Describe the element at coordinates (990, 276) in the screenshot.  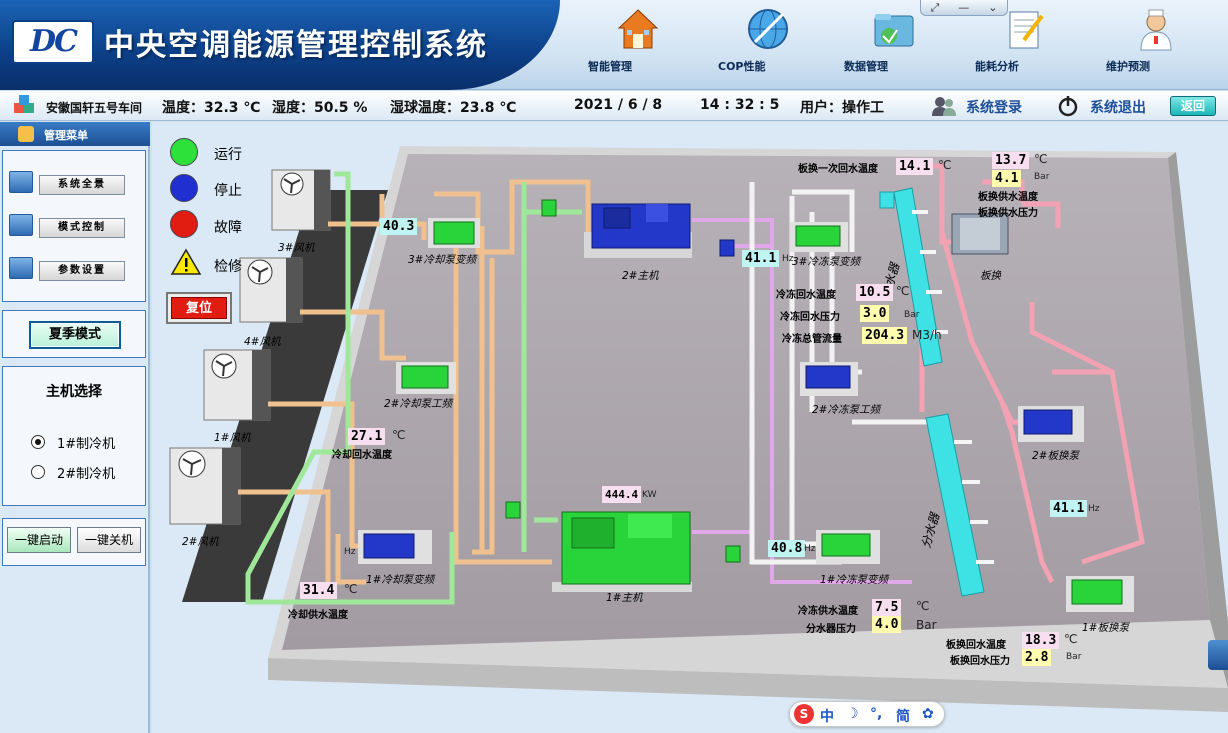
I see `plate-label: 板换` at that location.